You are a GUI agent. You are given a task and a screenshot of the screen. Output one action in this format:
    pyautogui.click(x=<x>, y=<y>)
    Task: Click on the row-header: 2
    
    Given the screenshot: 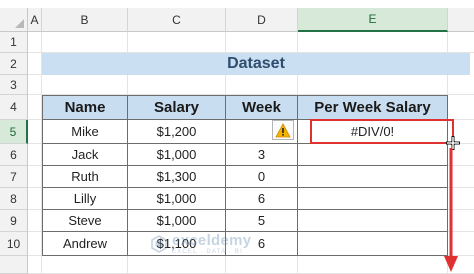 What is the action you would take?
    pyautogui.click(x=14, y=64)
    